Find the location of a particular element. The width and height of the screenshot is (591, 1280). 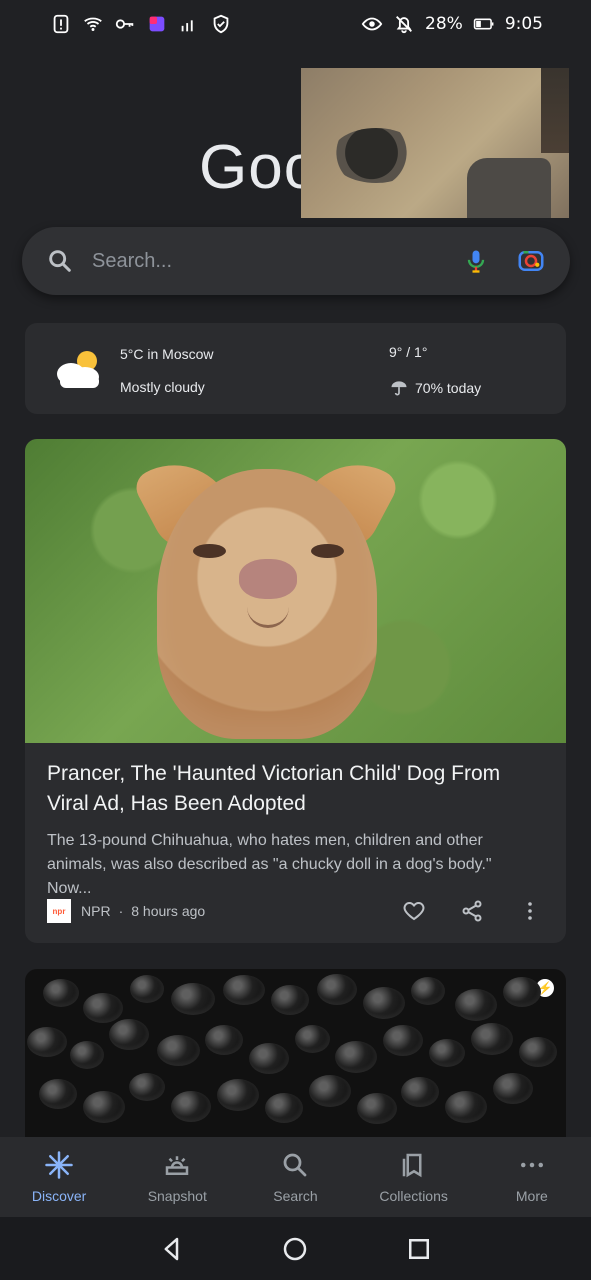

battery-percent: 28% is located at coordinates (444, 24).